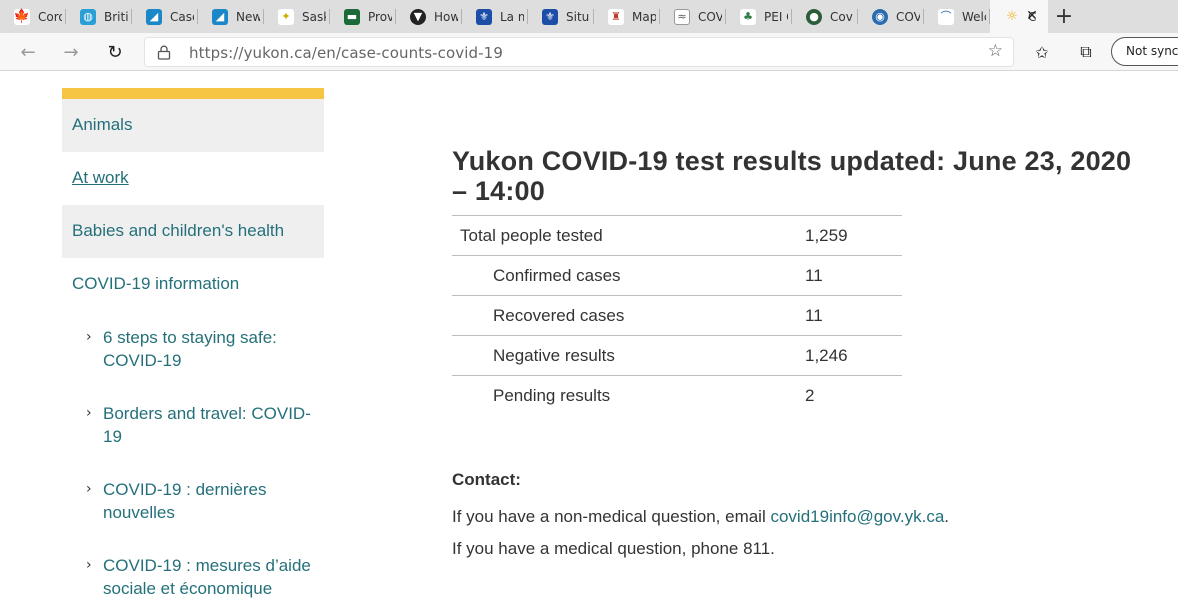 This screenshot has height=602, width=1178. What do you see at coordinates (624, 355) in the screenshot?
I see `results-label: Negative results` at bounding box center [624, 355].